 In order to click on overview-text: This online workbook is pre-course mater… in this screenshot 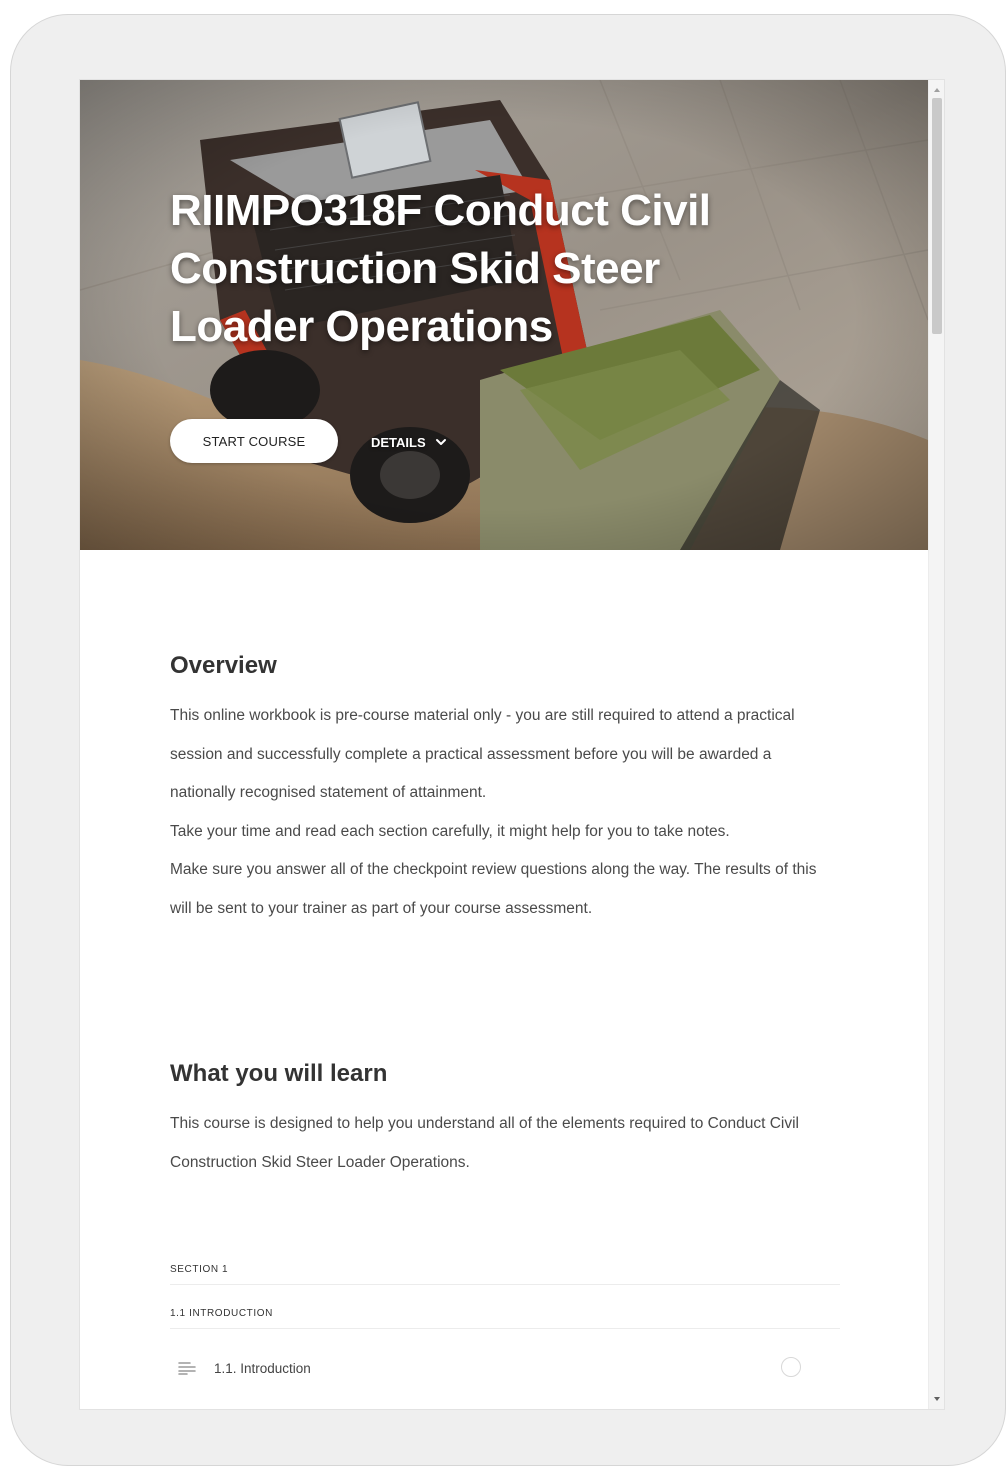, I will do `click(500, 812)`.